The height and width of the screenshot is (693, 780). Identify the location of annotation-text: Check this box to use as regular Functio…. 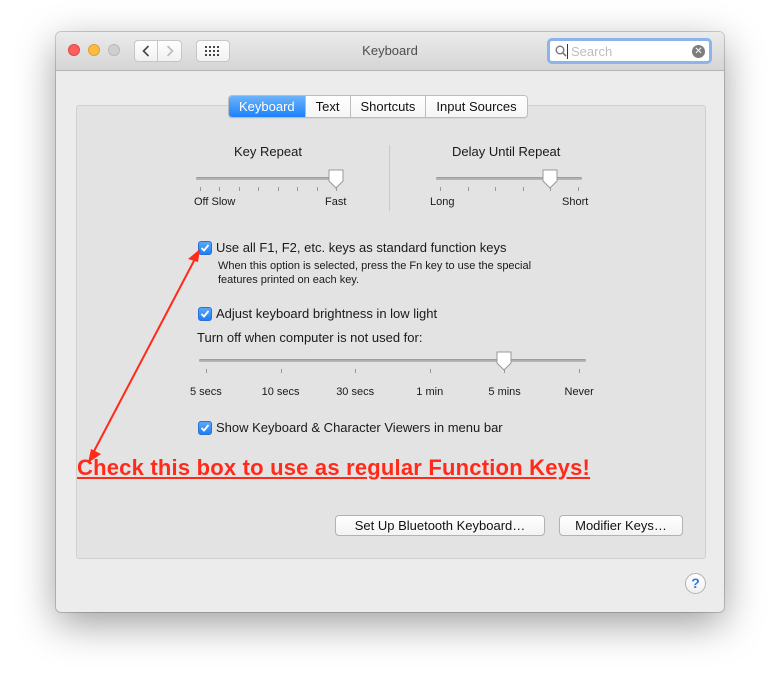
(334, 467).